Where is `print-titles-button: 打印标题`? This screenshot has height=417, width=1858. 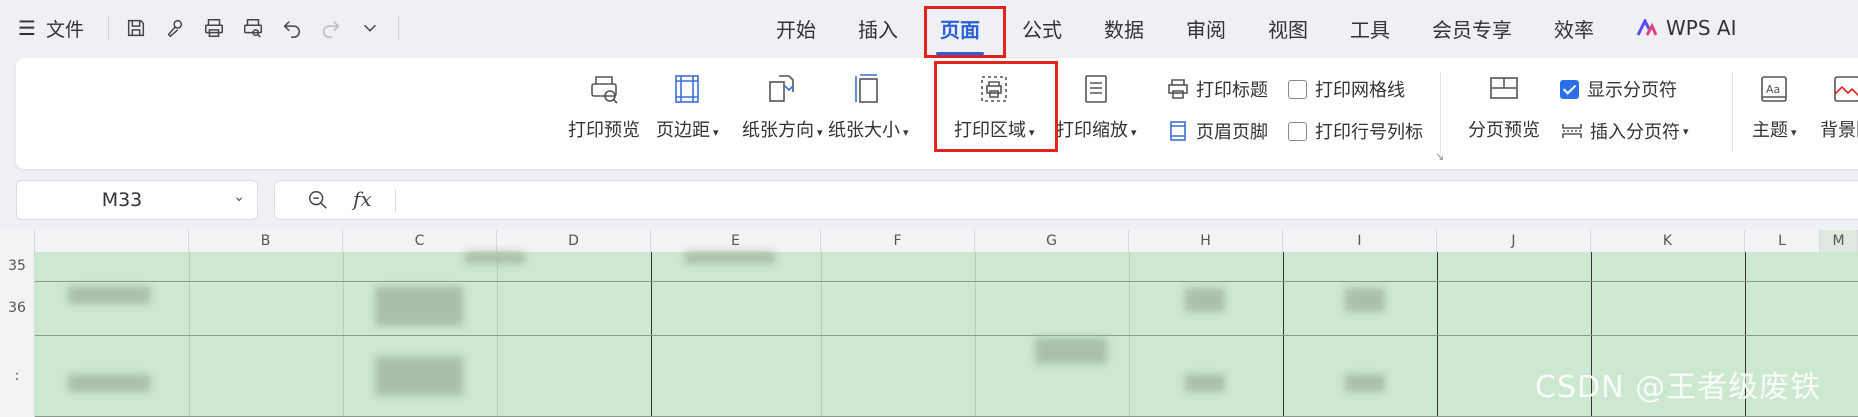
print-titles-button: 打印标题 is located at coordinates (1217, 89).